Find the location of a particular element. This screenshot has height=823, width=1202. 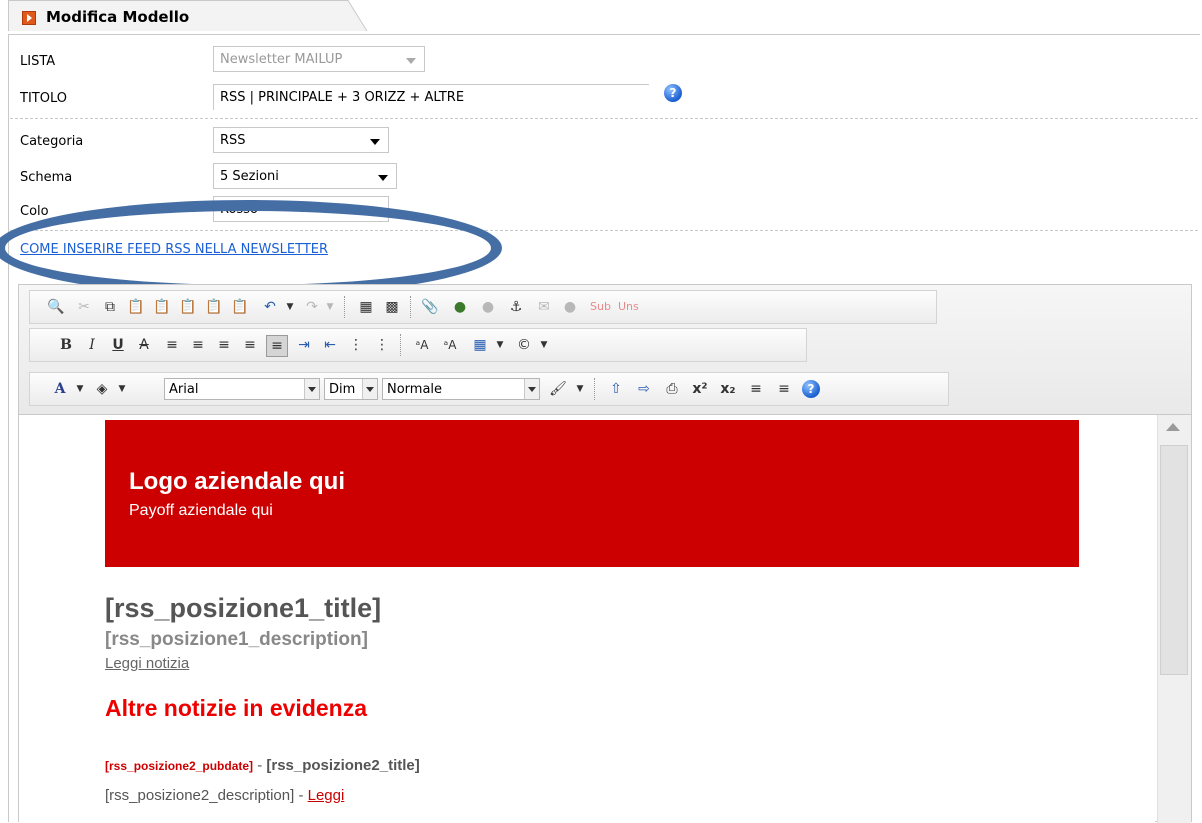

categoria-select: RSS is located at coordinates (301, 140).